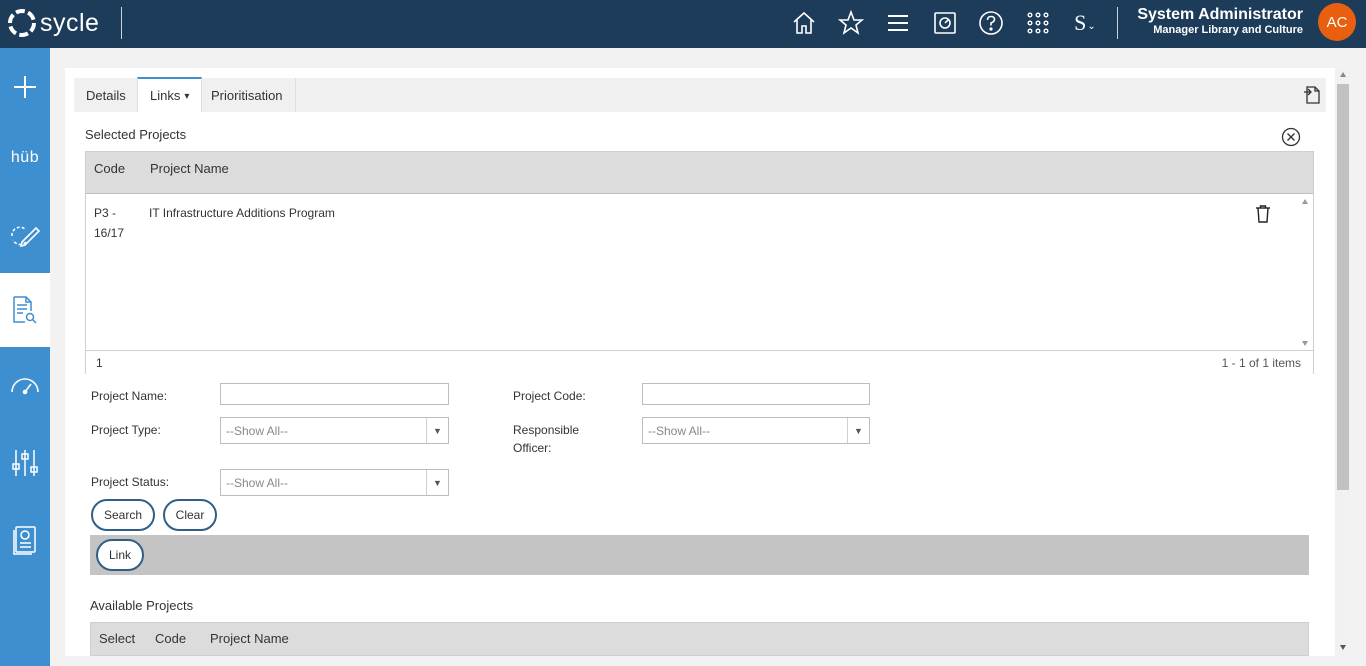  I want to click on pager-page-number: 1, so click(99, 363).